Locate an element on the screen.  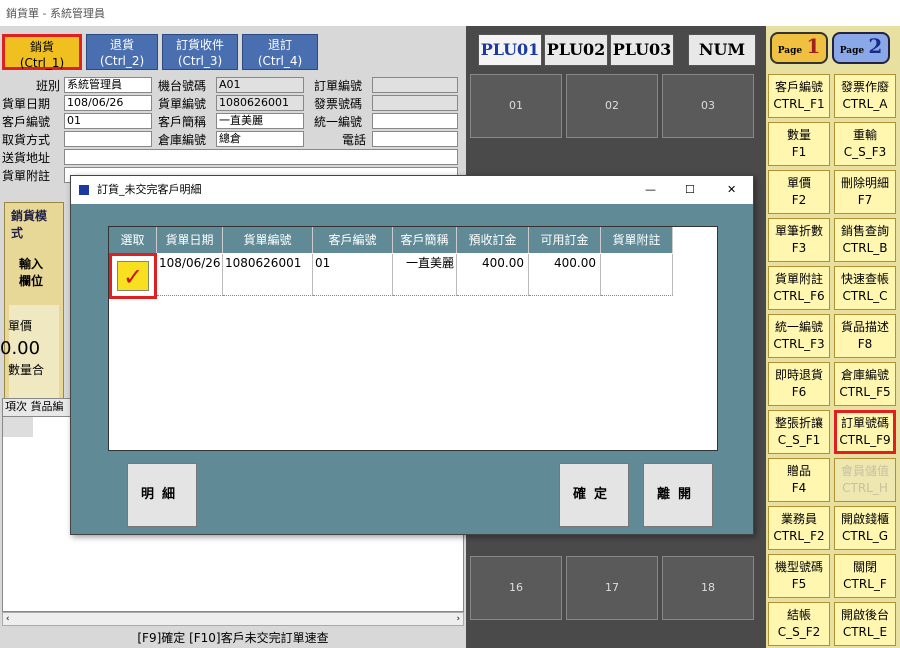
function-key: 開啟錢櫃 CTRL_G is located at coordinates (865, 528).